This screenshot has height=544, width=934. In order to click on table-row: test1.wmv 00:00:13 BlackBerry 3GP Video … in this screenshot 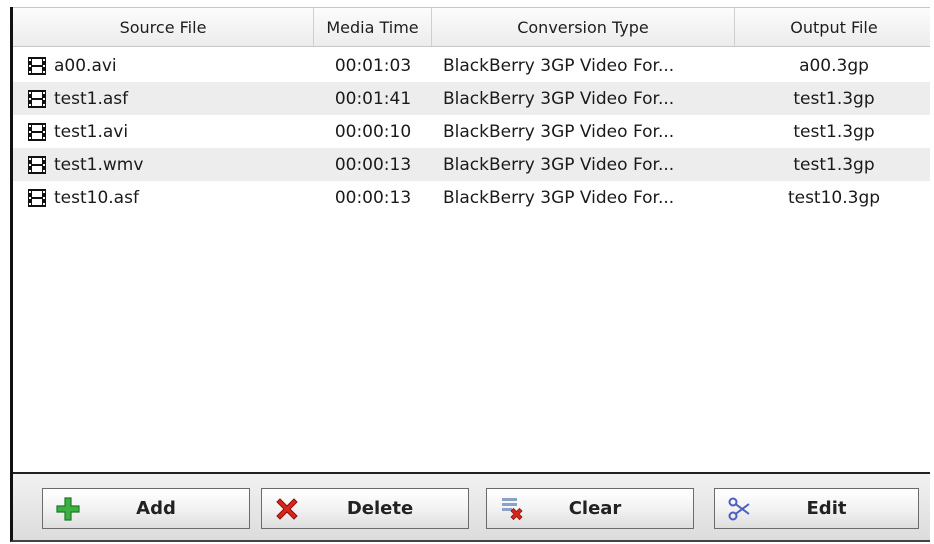, I will do `click(471, 164)`.